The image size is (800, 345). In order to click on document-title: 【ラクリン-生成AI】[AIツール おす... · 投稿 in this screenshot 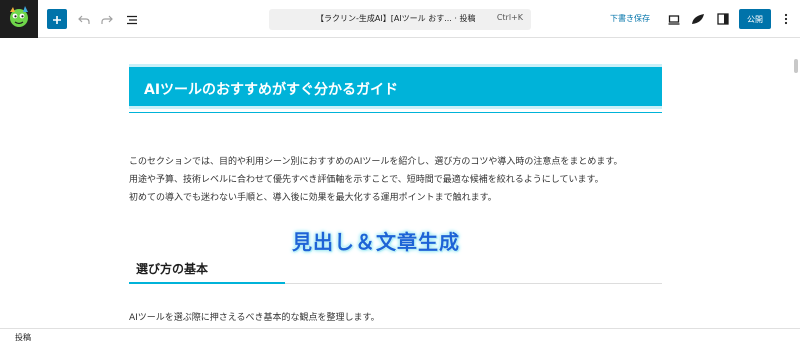, I will do `click(396, 18)`.